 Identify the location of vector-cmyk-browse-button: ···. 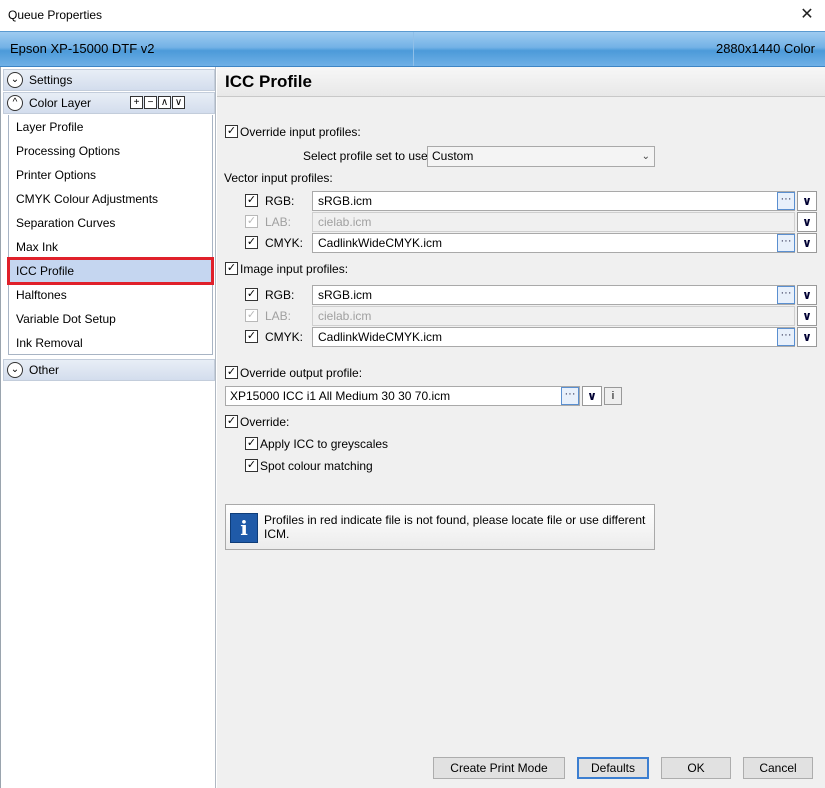
(786, 243).